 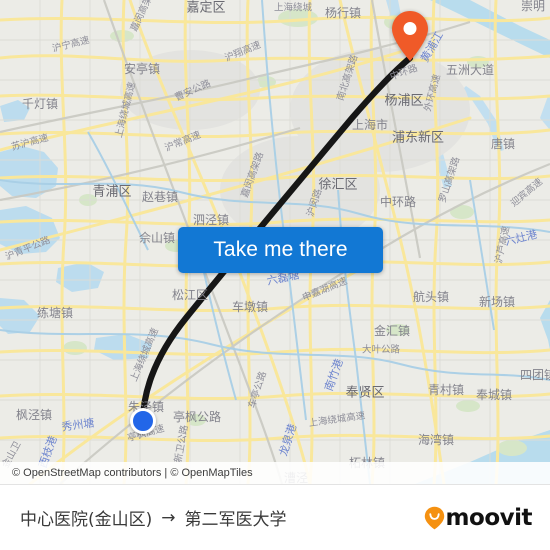 What do you see at coordinates (410, 36) in the screenshot?
I see `destination-marker-icon` at bounding box center [410, 36].